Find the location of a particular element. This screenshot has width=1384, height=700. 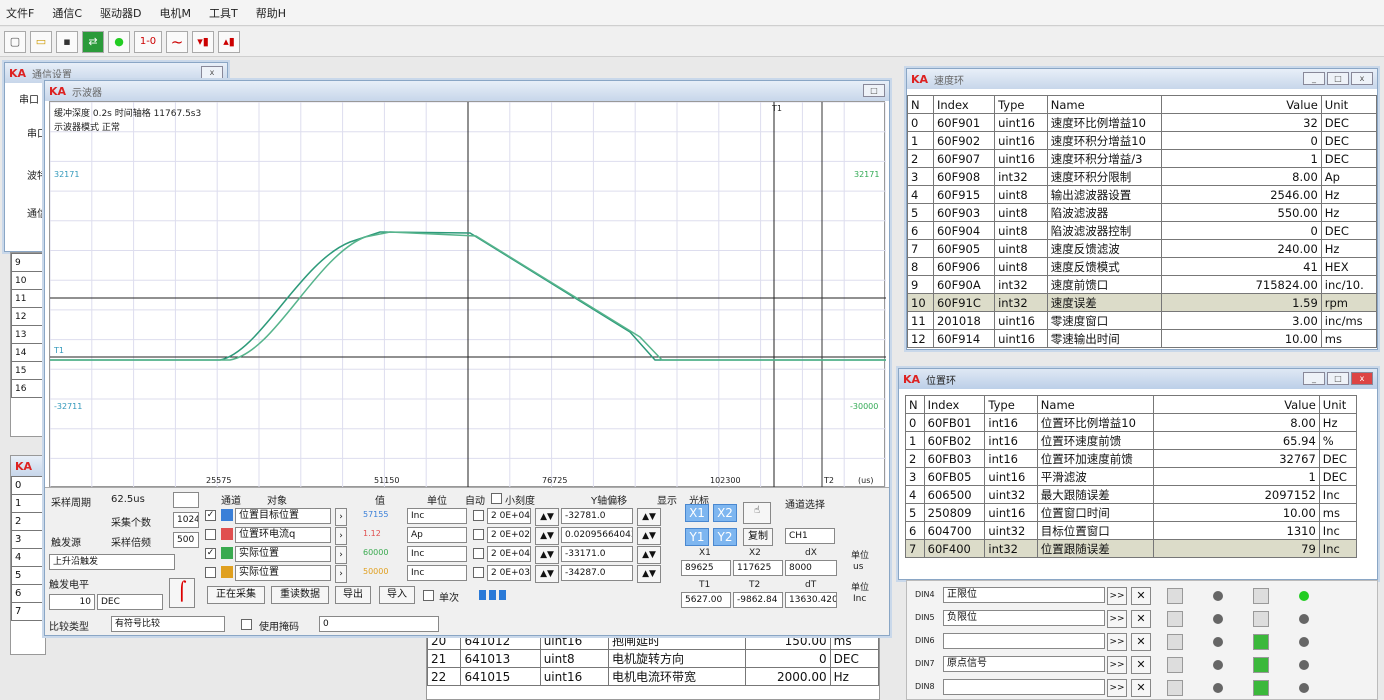

table-row: 2 60F907 uint16 速度环积分增益/3 1 DEC is located at coordinates (1142, 158).